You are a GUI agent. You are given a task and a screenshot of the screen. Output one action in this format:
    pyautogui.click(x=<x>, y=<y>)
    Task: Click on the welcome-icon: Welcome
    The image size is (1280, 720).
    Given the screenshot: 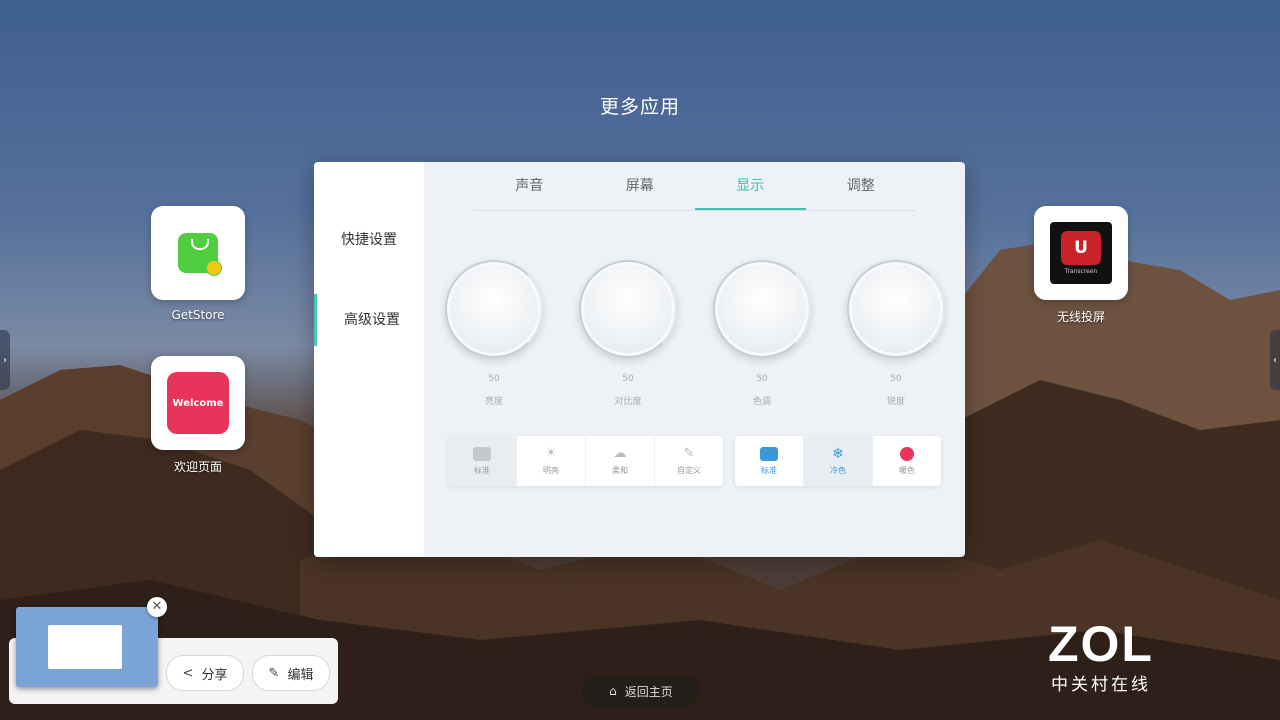 What is the action you would take?
    pyautogui.click(x=198, y=403)
    